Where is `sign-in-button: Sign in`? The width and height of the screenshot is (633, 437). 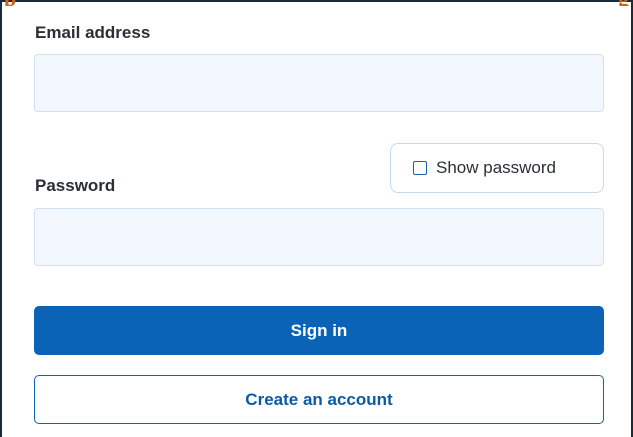 sign-in-button: Sign in is located at coordinates (319, 330).